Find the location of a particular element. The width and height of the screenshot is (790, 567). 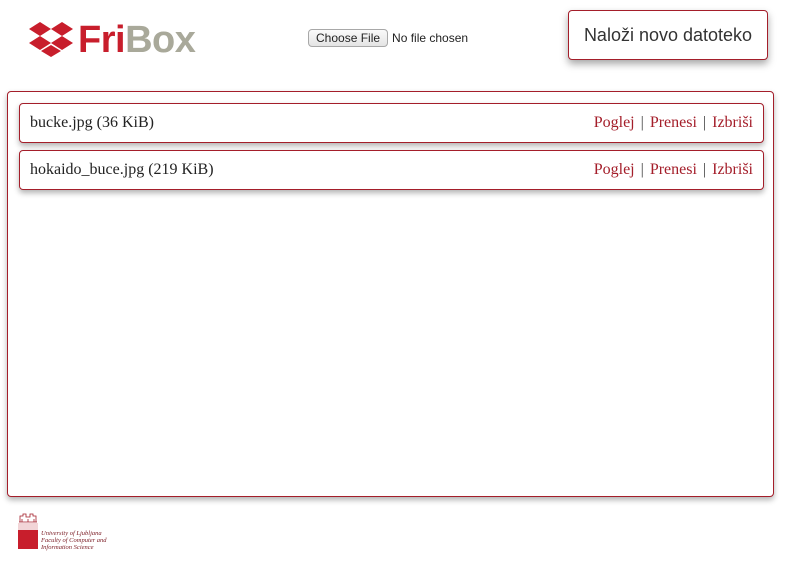

file-name: hokaido_buce.jpg (219 KiB) is located at coordinates (122, 169).